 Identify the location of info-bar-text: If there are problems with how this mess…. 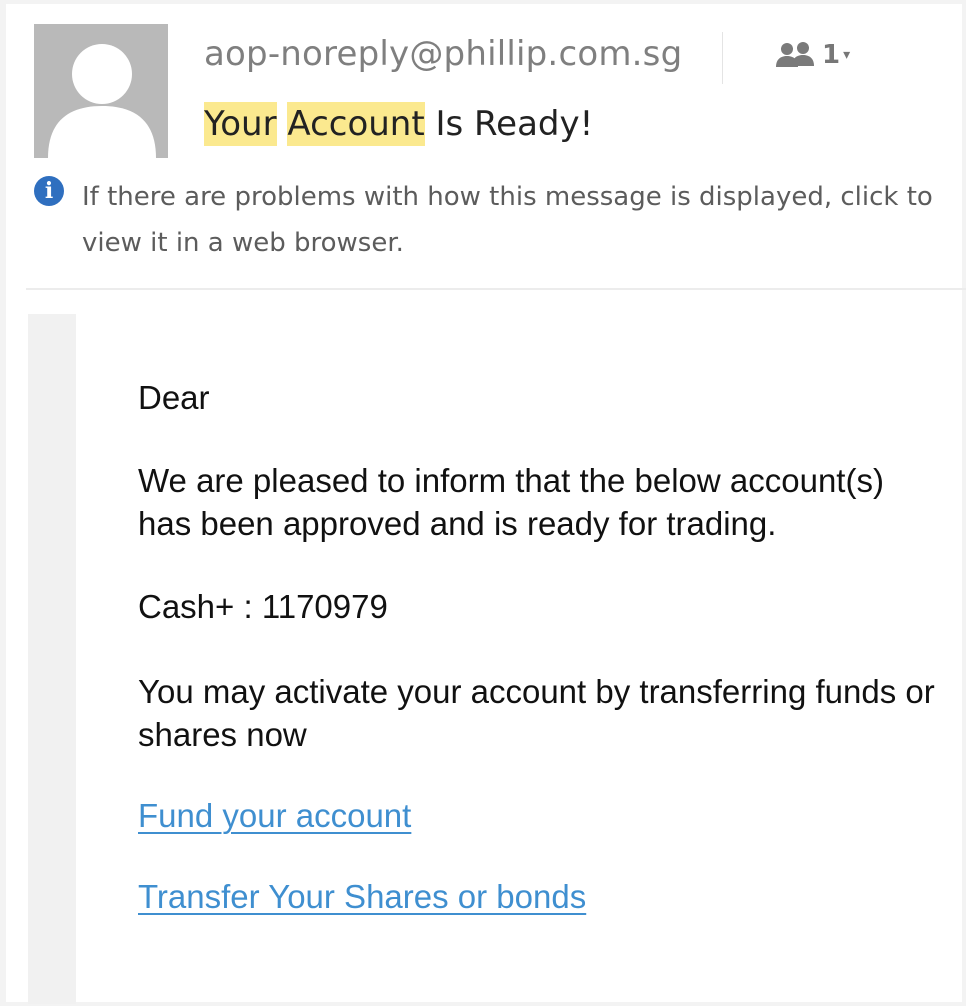
(522, 220).